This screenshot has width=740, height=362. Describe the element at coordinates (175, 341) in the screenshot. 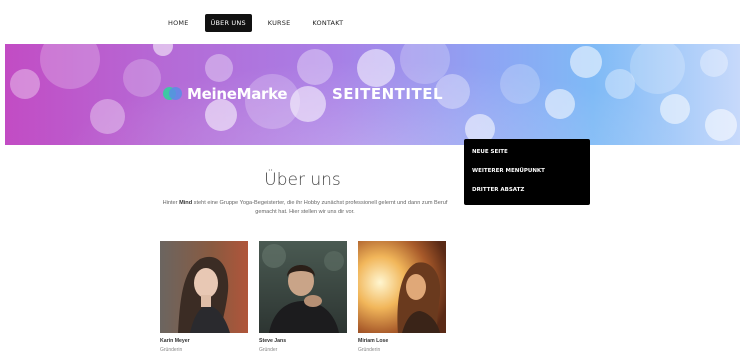

I see `team-member-name: Karin Meyer` at that location.